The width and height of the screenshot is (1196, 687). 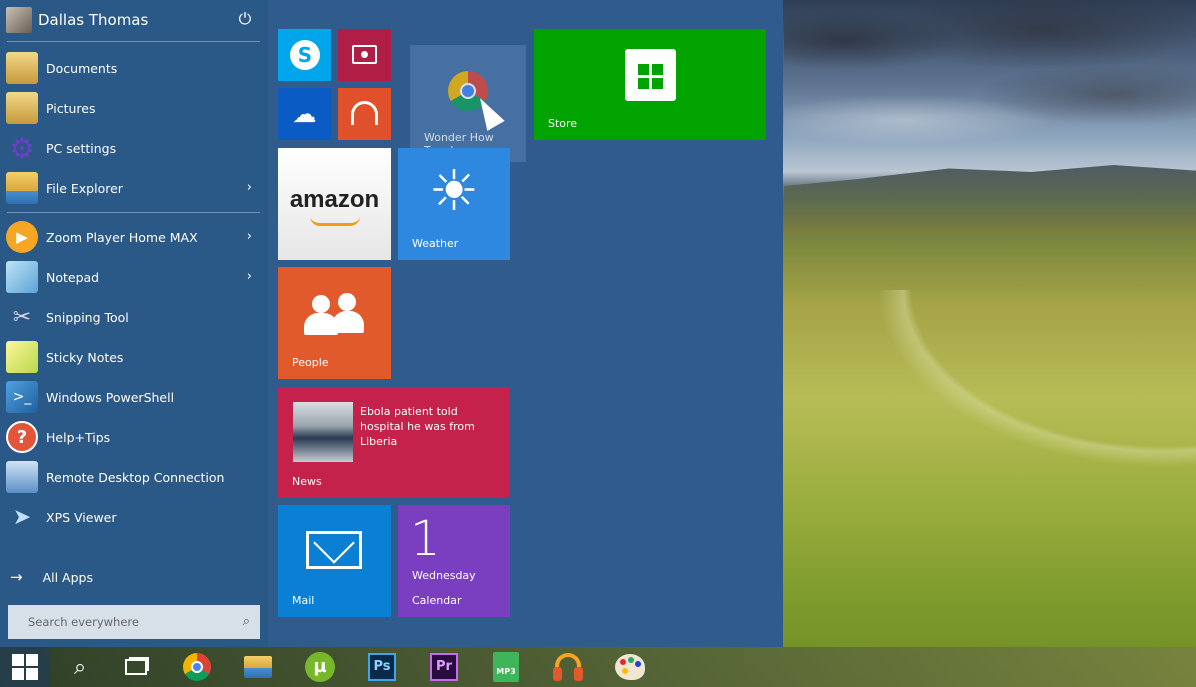 What do you see at coordinates (135, 477) in the screenshot?
I see `menu-item-label: Remote Desktop Connection` at bounding box center [135, 477].